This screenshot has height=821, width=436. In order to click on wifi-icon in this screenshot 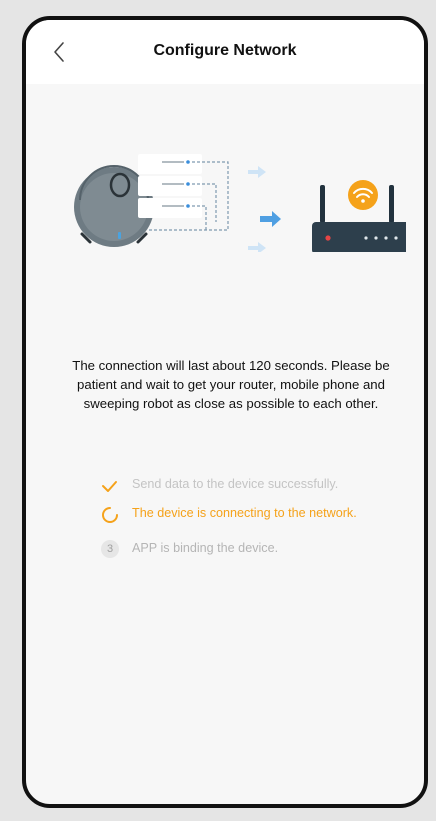, I will do `click(363, 195)`.